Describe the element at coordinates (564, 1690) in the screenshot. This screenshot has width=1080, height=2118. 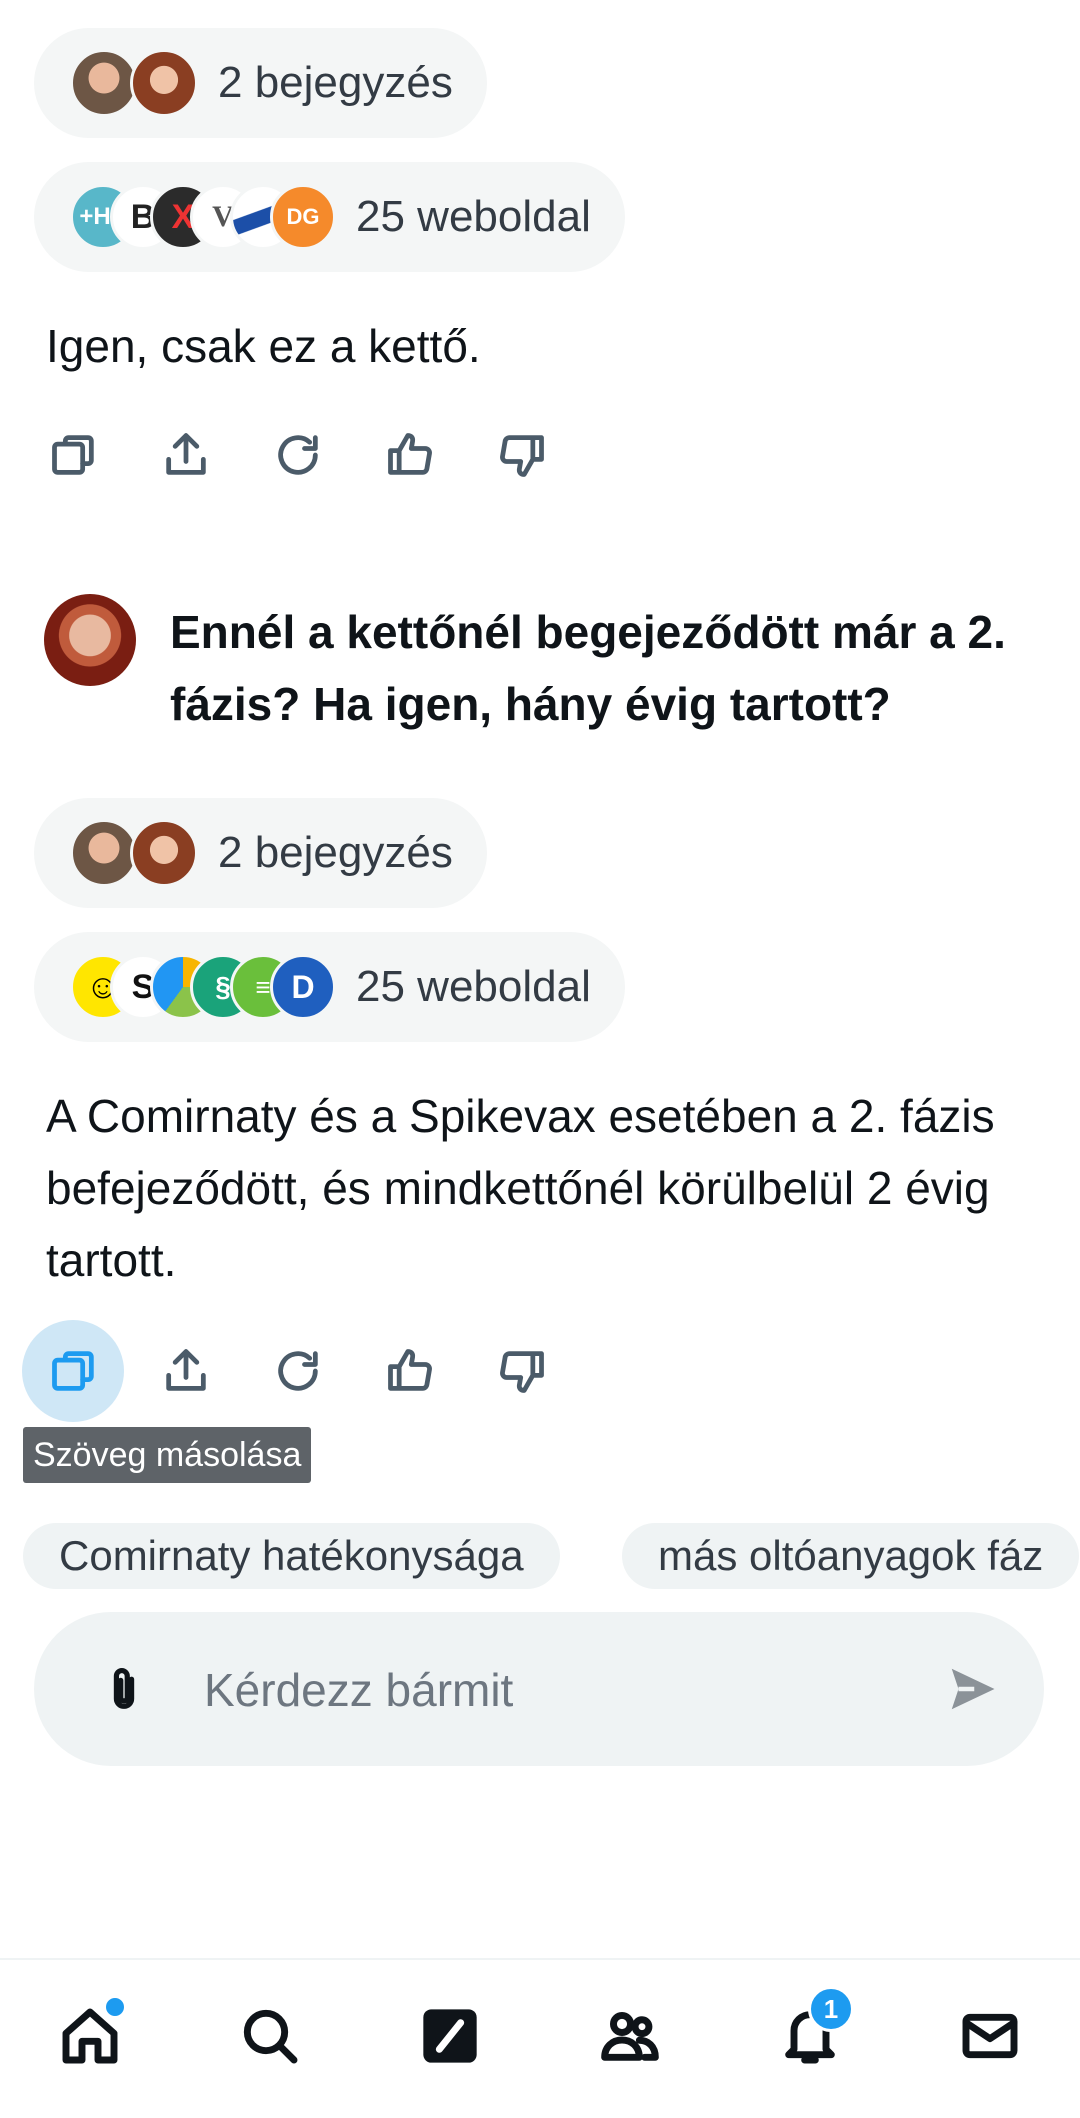
I see `prompt-input` at that location.